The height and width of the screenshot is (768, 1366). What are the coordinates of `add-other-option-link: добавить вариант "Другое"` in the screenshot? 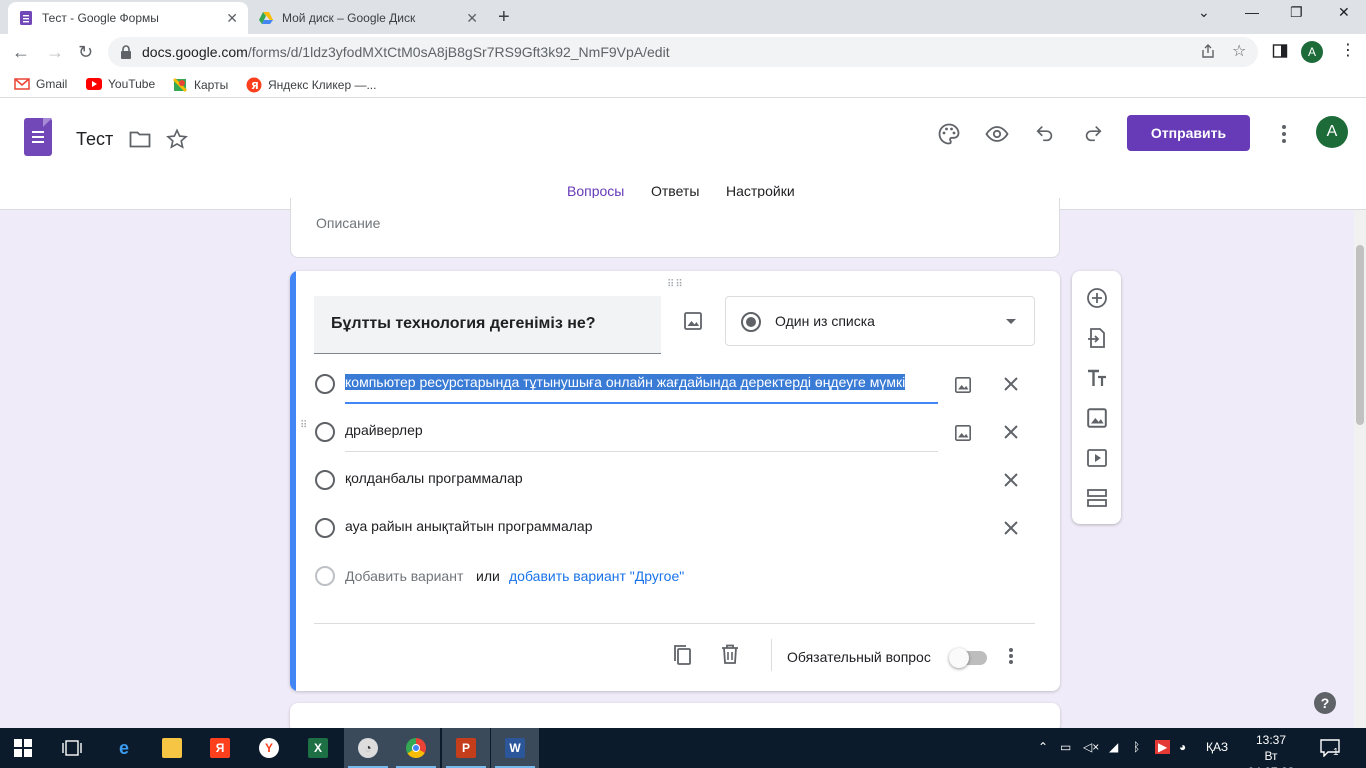 It's located at (596, 576).